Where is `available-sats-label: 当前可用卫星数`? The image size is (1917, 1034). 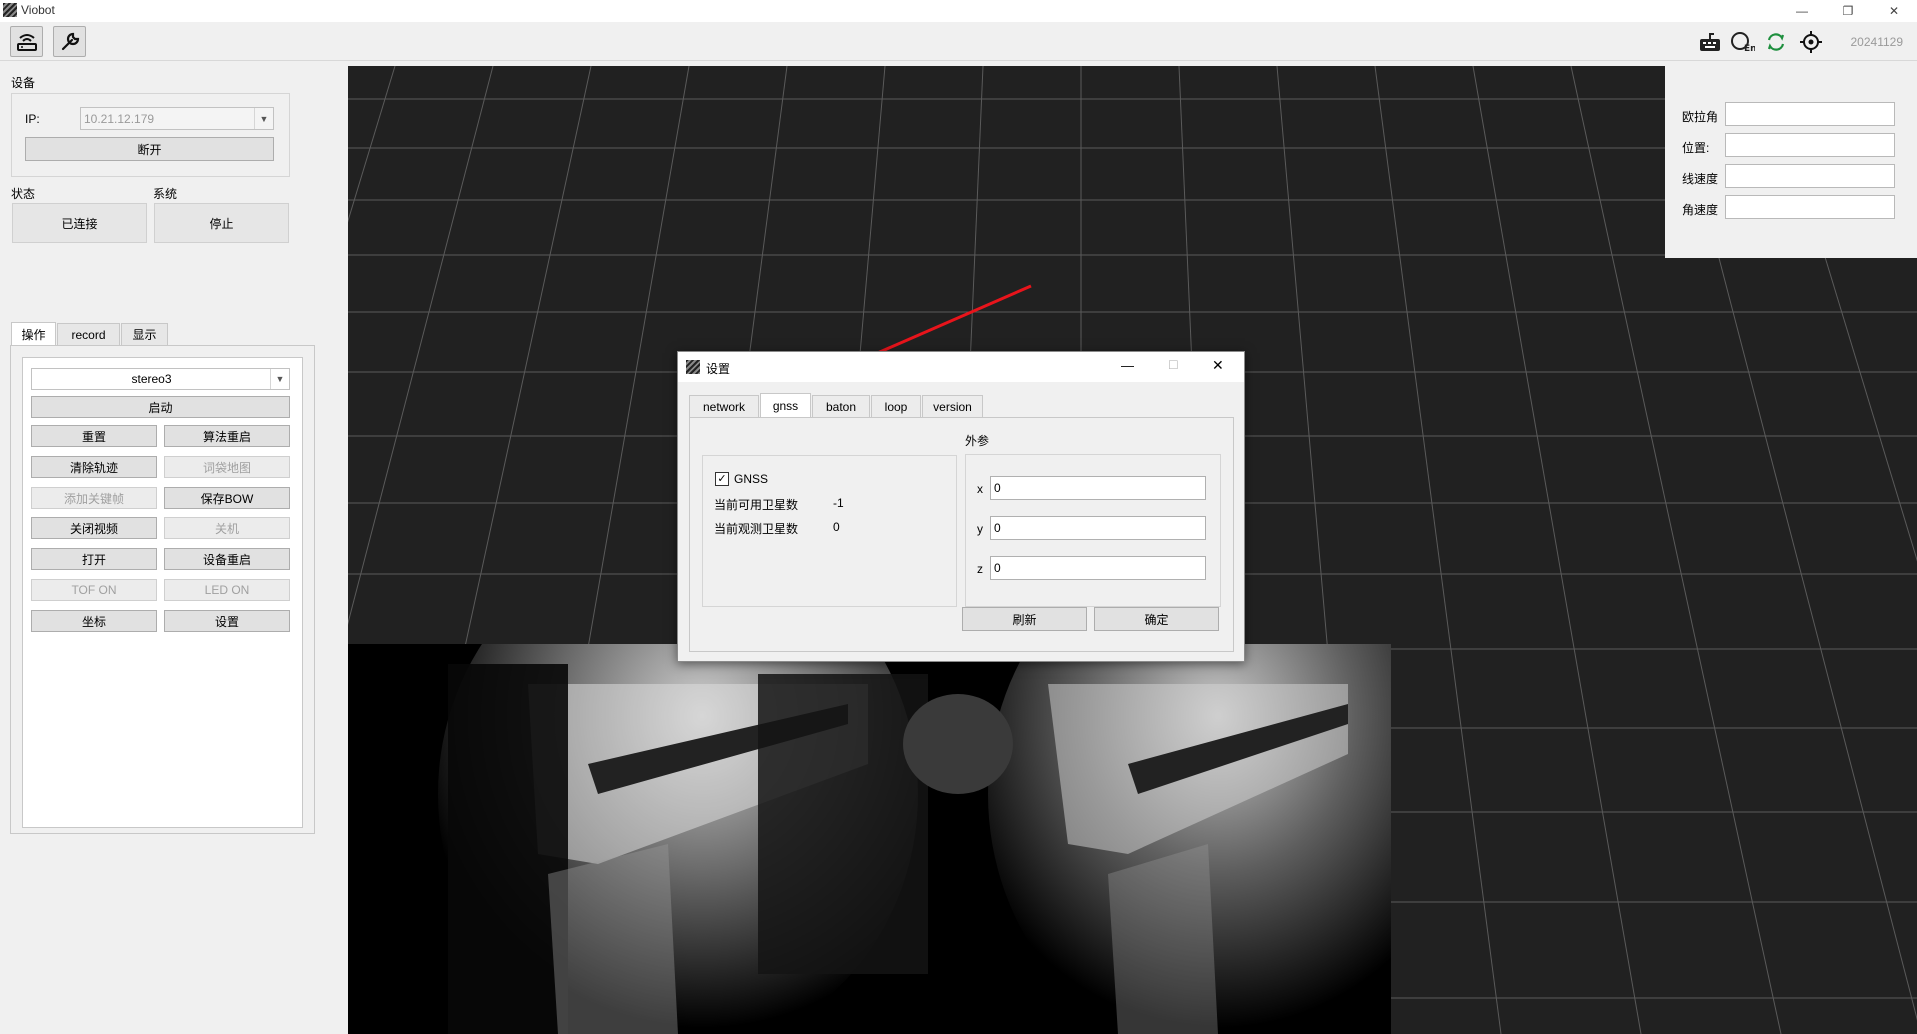
available-sats-label: 当前可用卫星数 is located at coordinates (756, 505).